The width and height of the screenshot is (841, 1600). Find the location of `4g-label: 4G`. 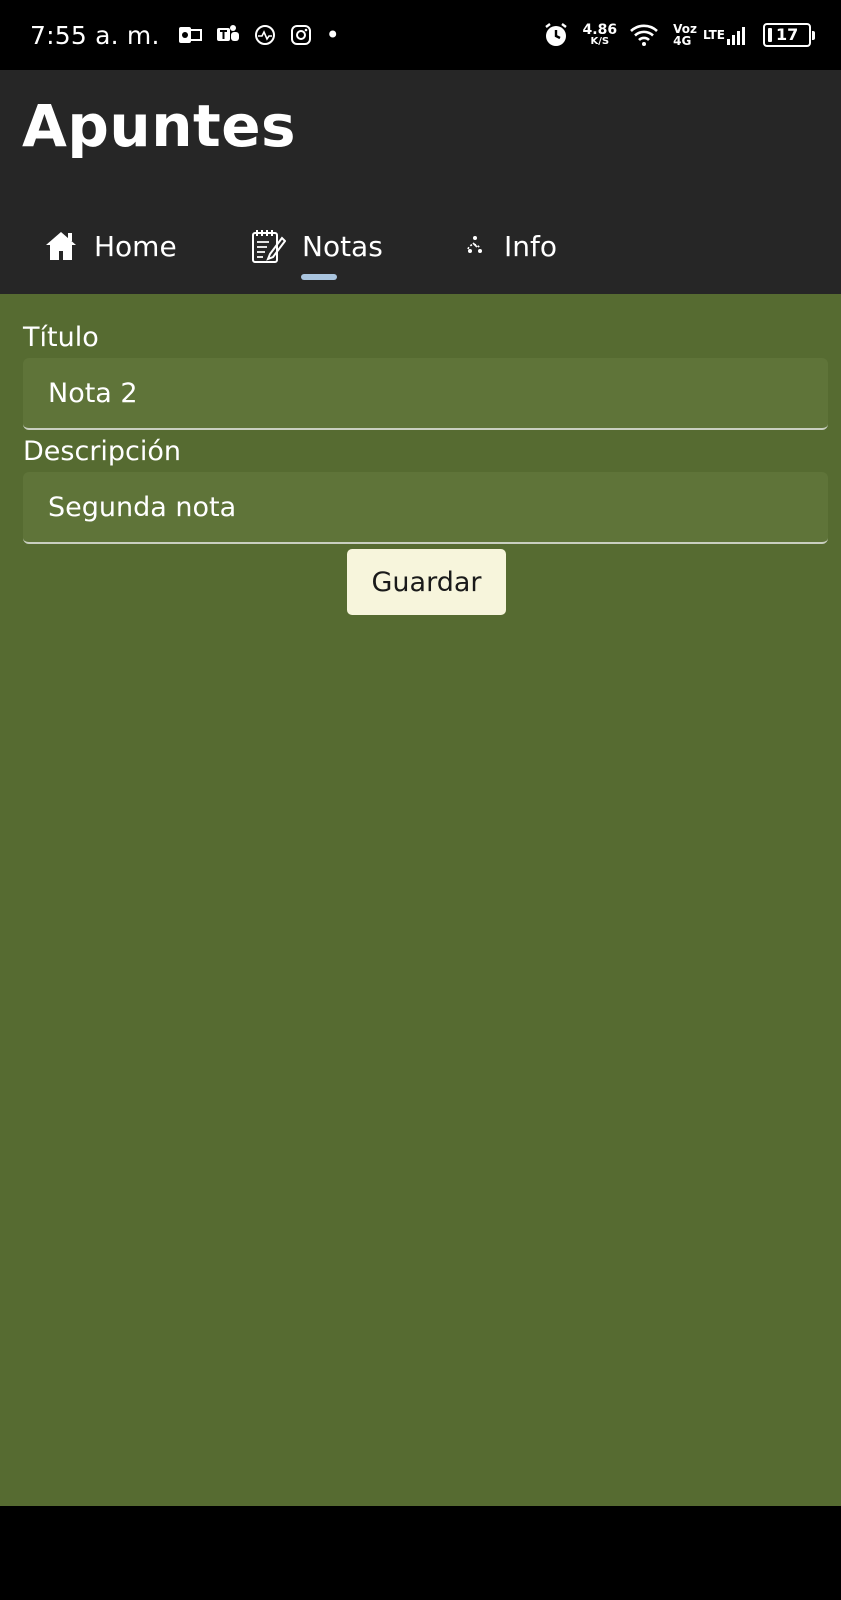

4g-label: 4G is located at coordinates (682, 41).